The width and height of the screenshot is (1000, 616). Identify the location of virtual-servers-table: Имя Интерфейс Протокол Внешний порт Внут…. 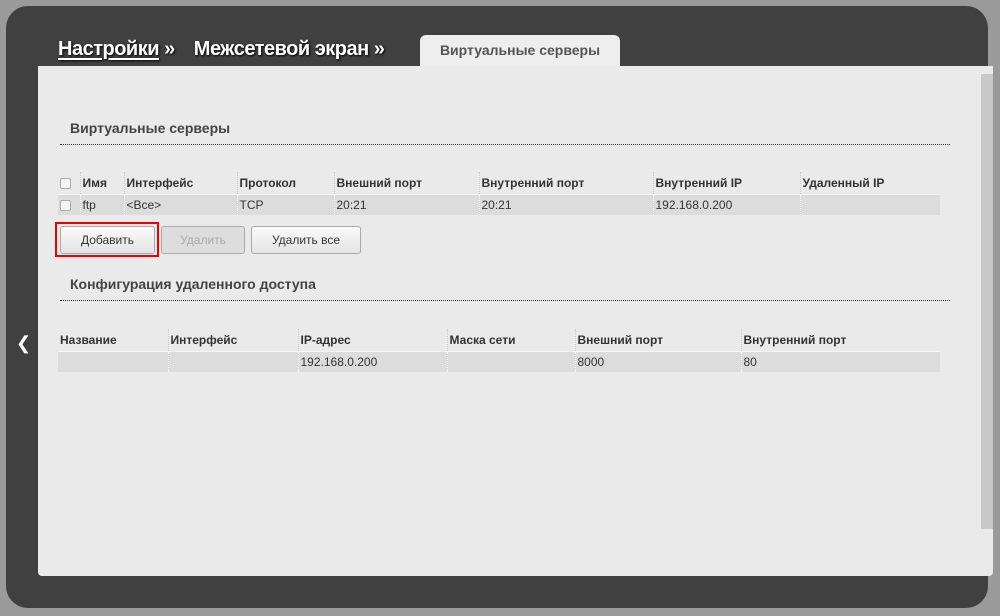
(499, 193).